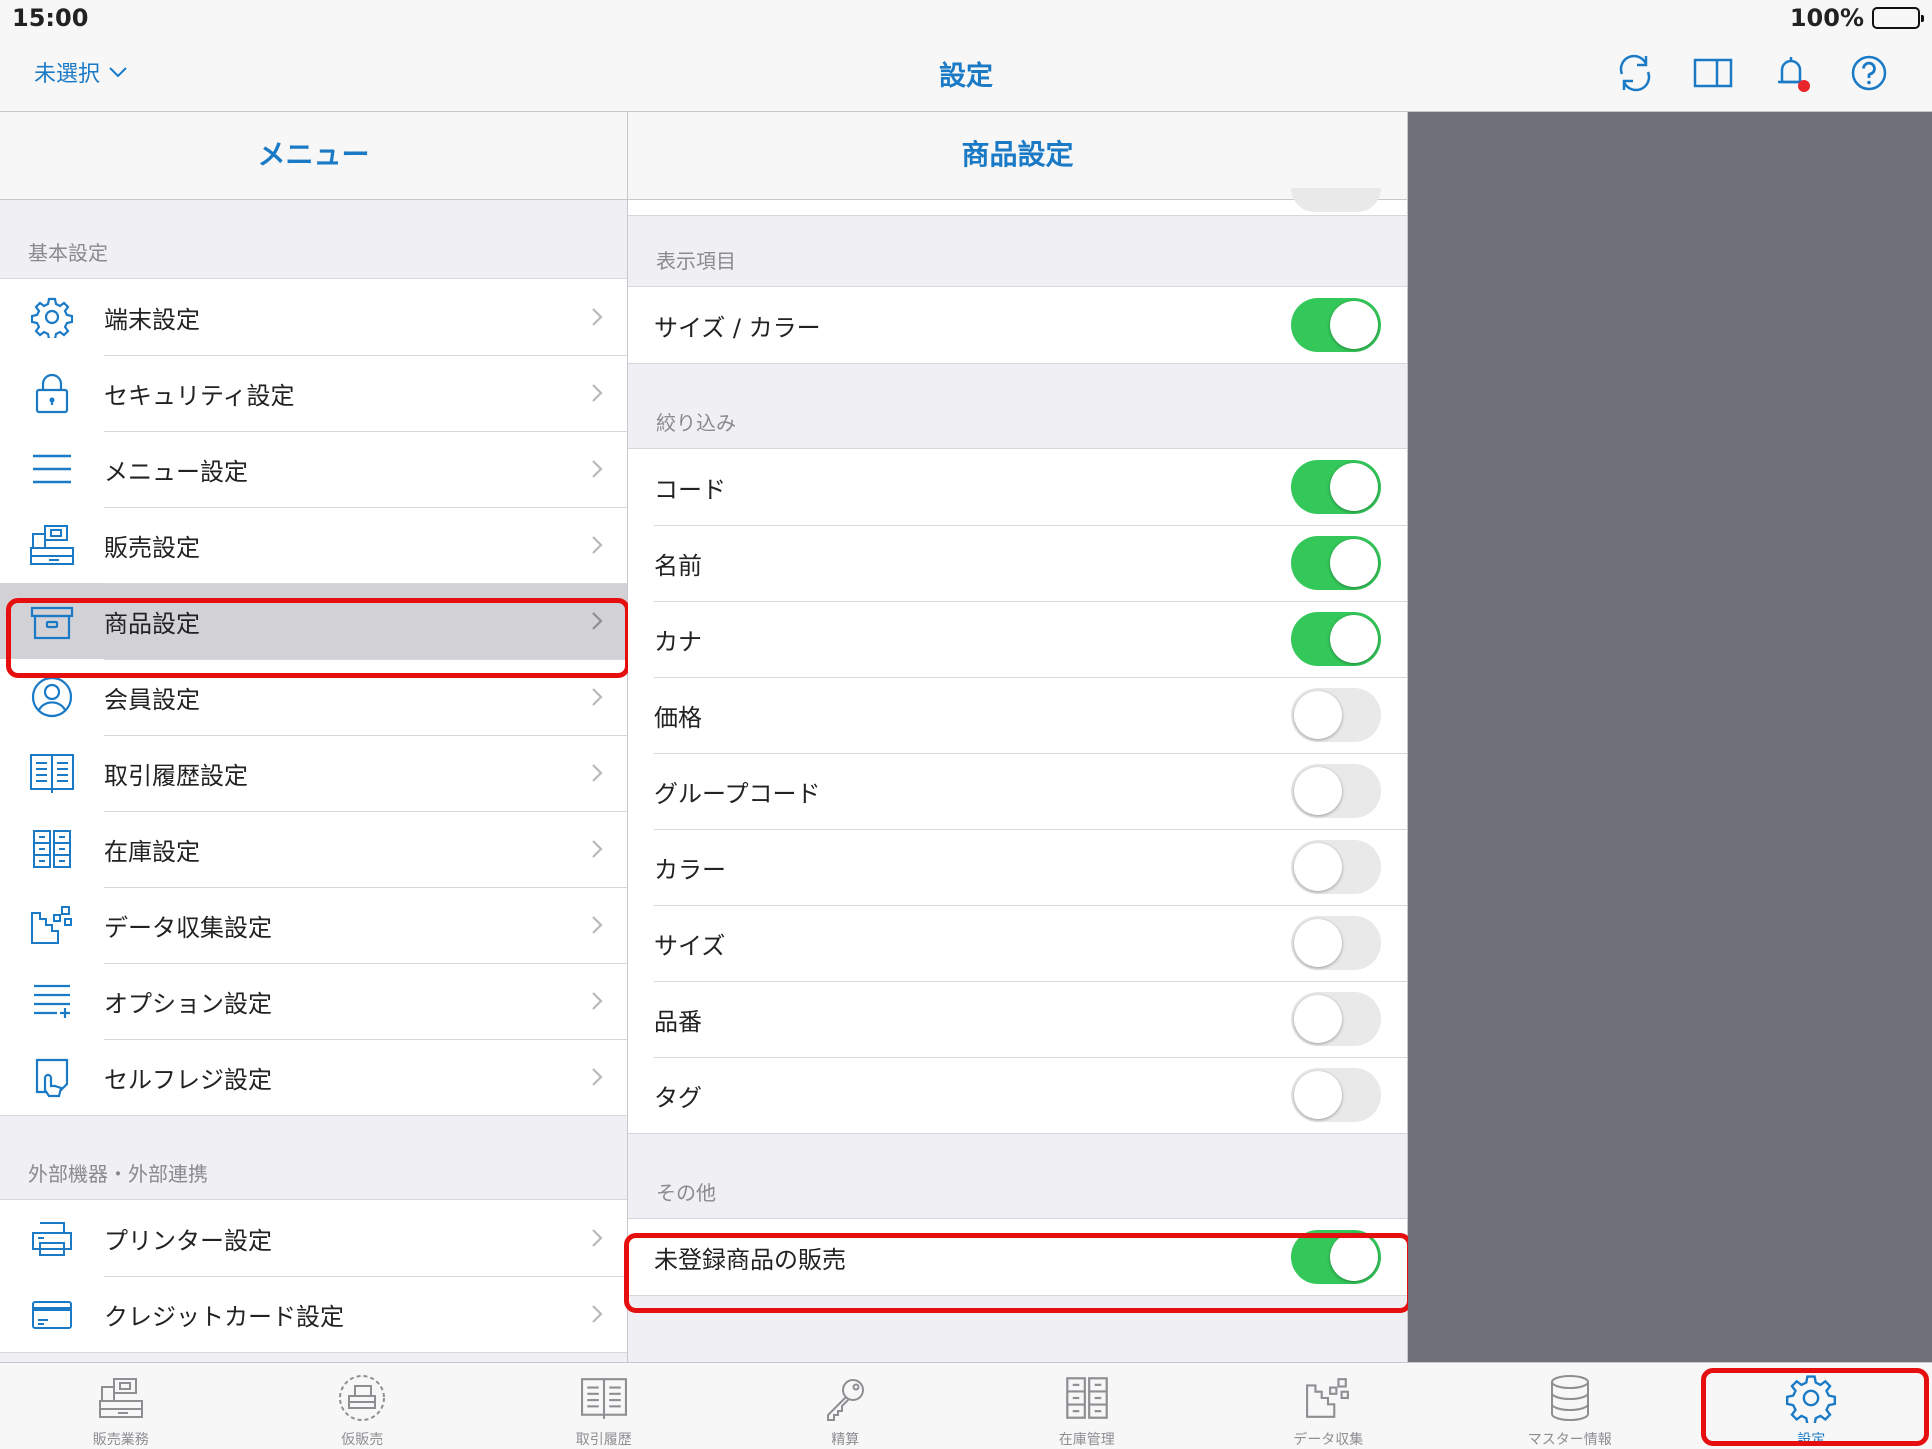 This screenshot has height=1449, width=1932. I want to click on section-label-external: 外部機器・外部連携, so click(118, 1174).